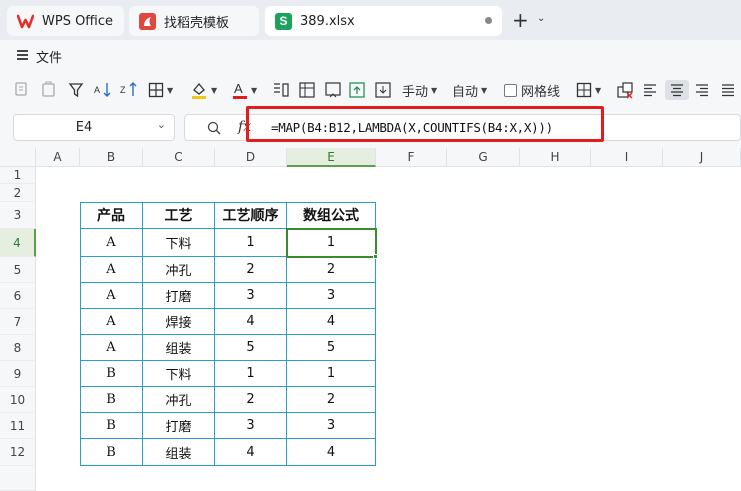 This screenshot has height=491, width=741. What do you see at coordinates (419, 90) in the screenshot?
I see `recalc-manual-button: 手动 ▼` at bounding box center [419, 90].